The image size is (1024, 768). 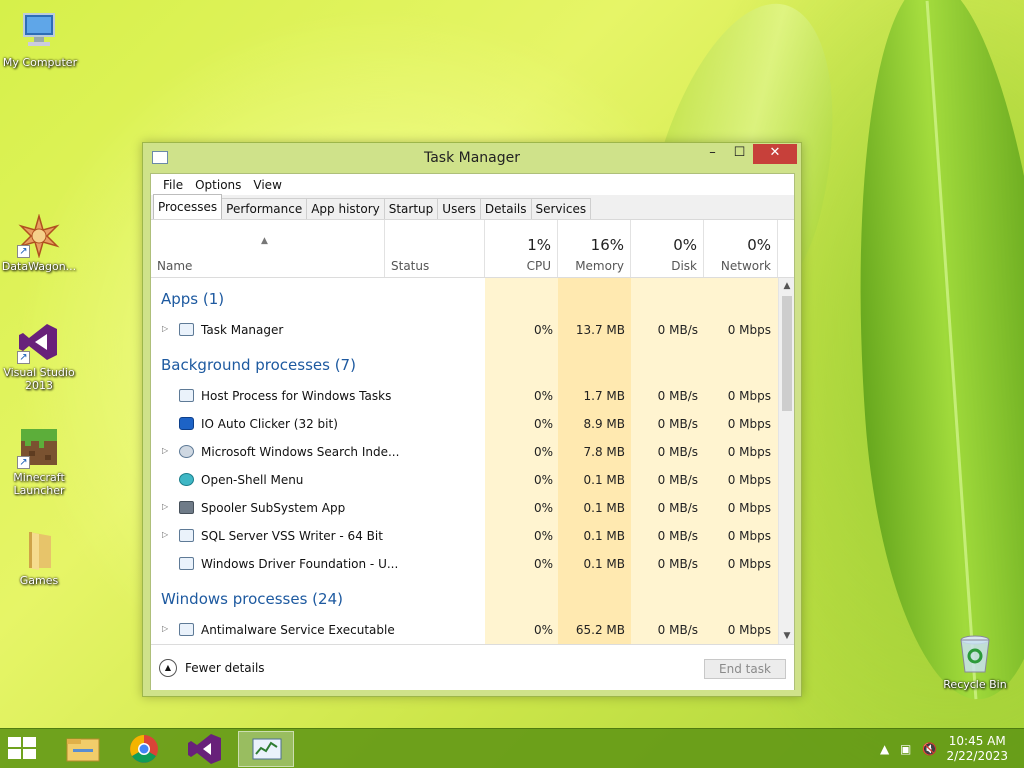 I want to click on chrome-icon, so click(x=144, y=749).